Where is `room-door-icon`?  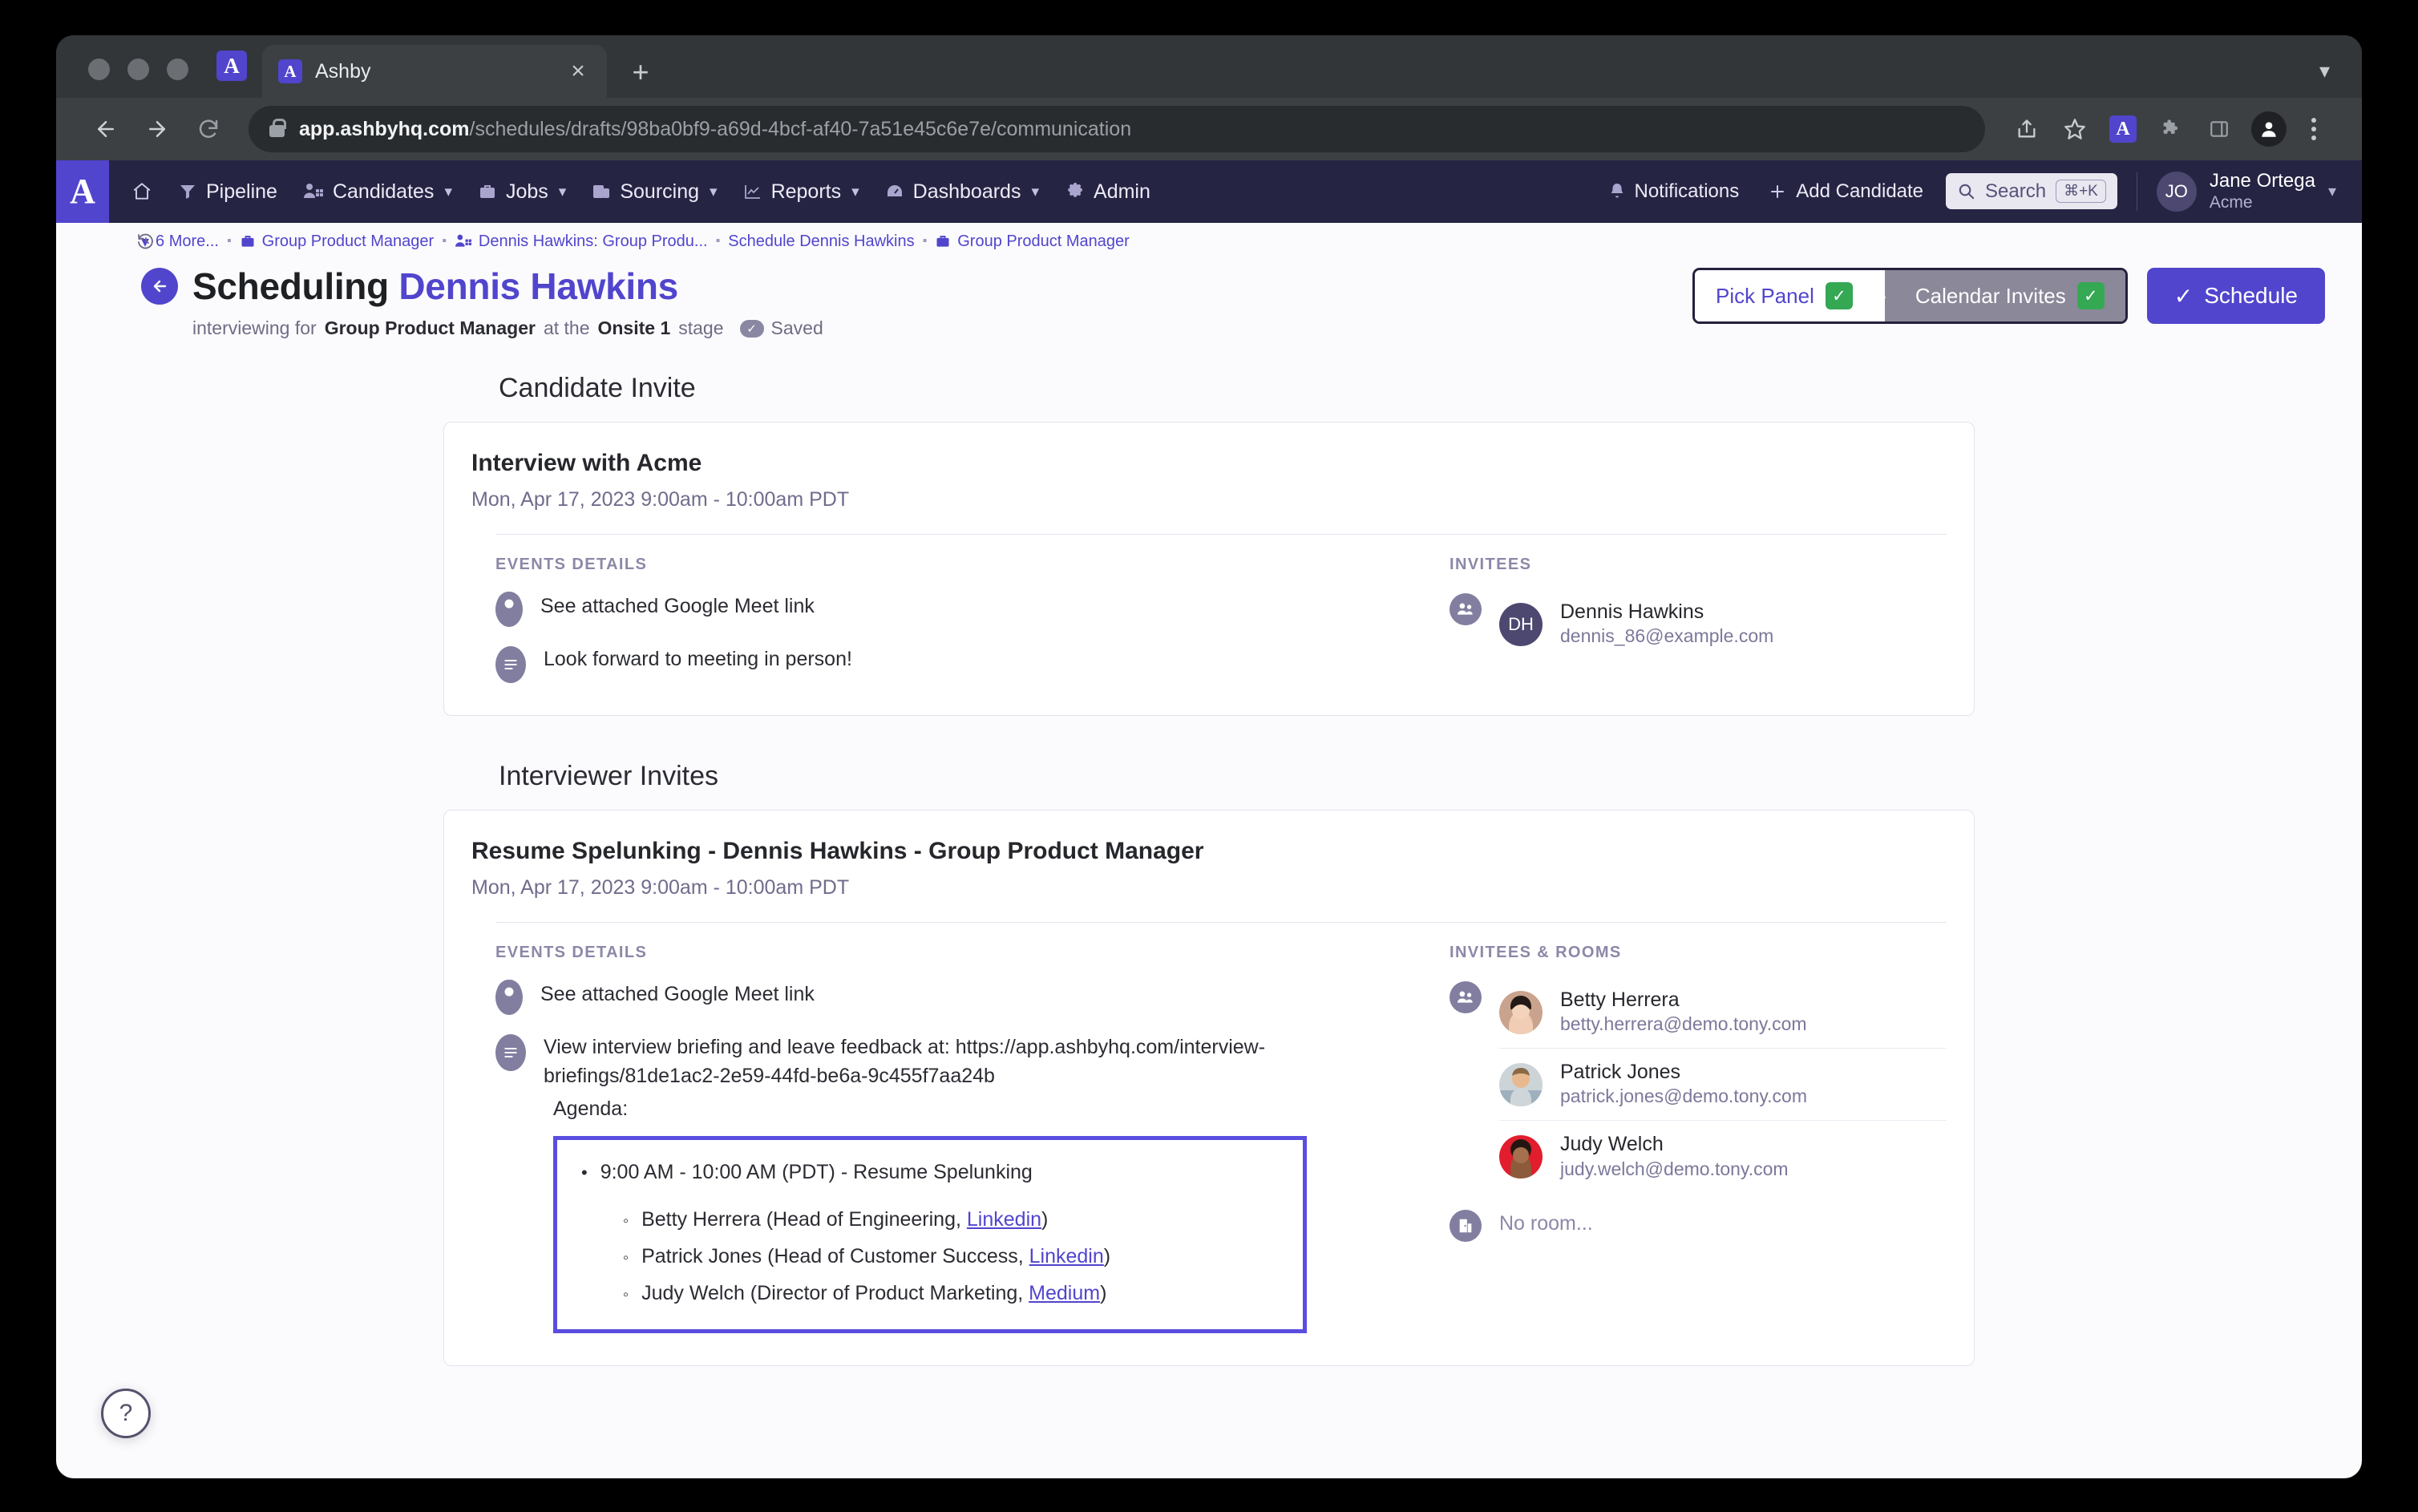
room-door-icon is located at coordinates (1466, 1226).